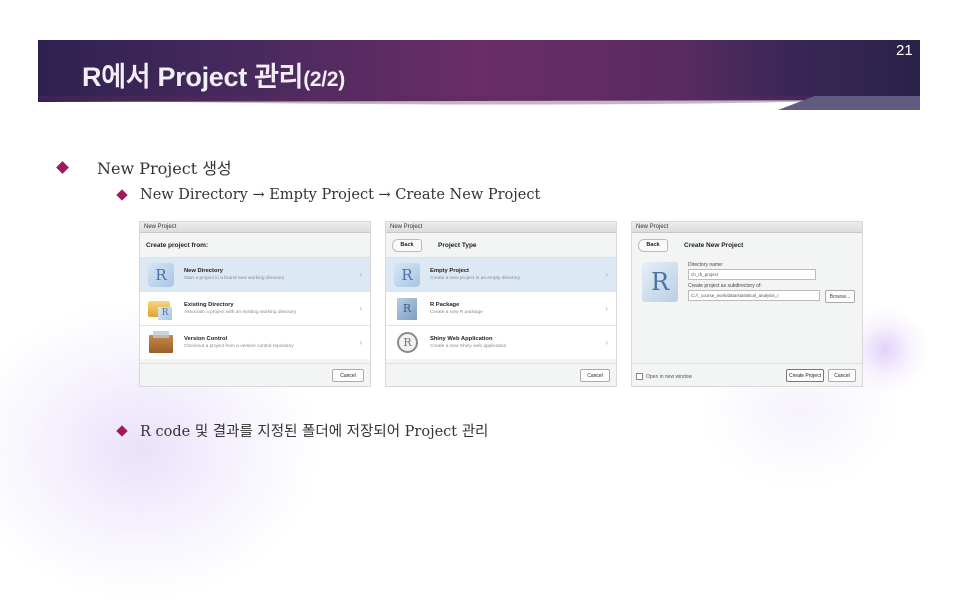 The image size is (960, 600). What do you see at coordinates (669, 376) in the screenshot?
I see `checkbox-label: Open in new window` at bounding box center [669, 376].